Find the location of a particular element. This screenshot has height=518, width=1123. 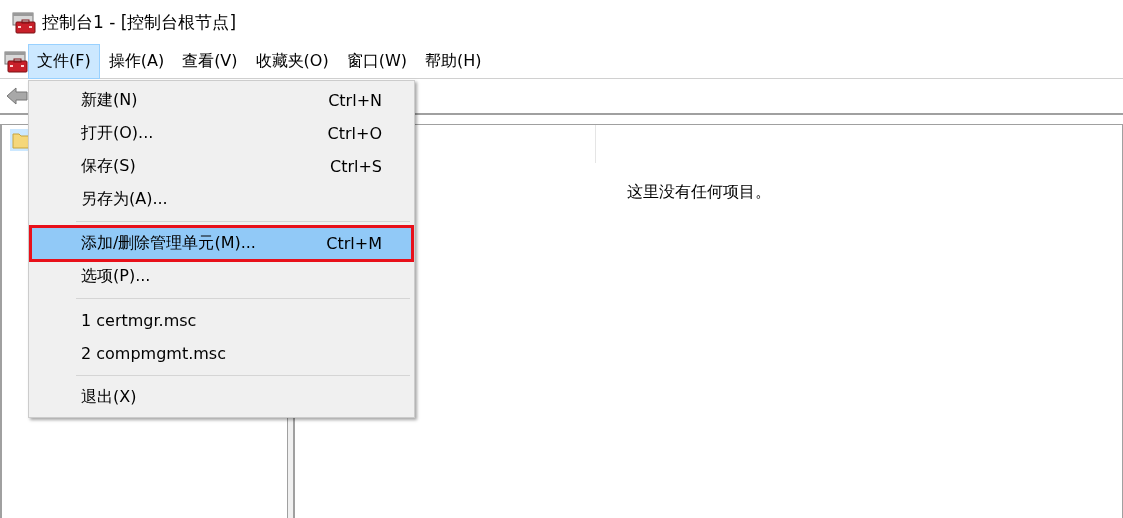

menu-item: 操作(A) is located at coordinates (136, 61).